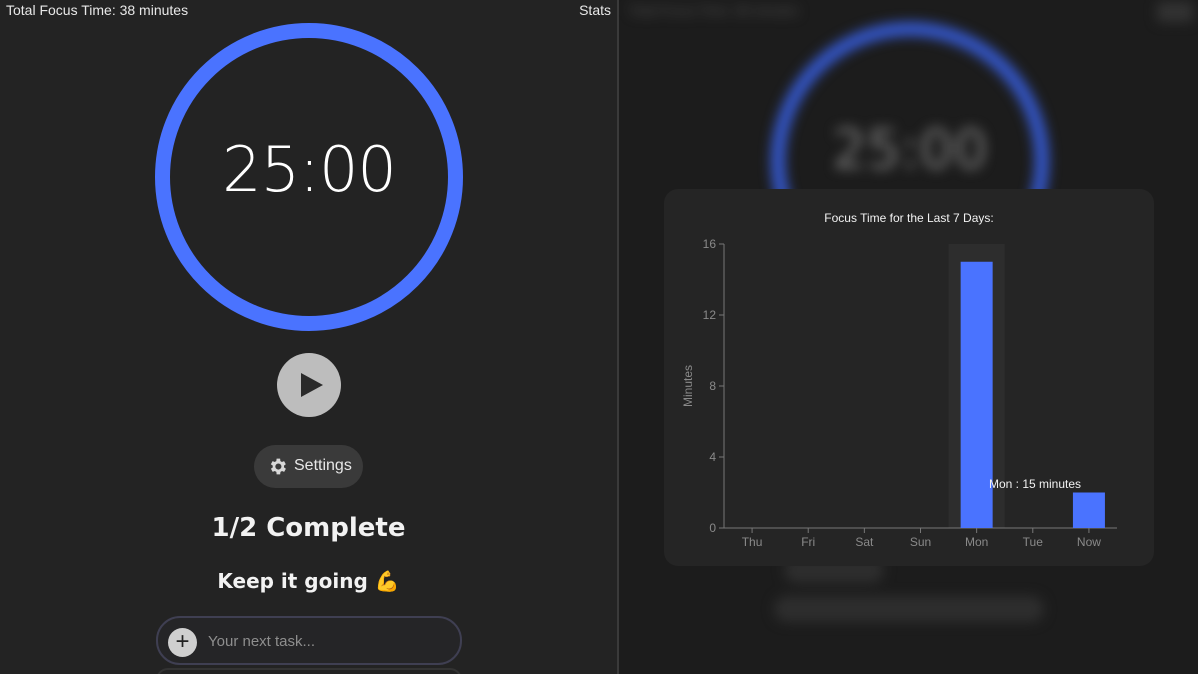  I want to click on y-tick-label: 0, so click(712, 528).